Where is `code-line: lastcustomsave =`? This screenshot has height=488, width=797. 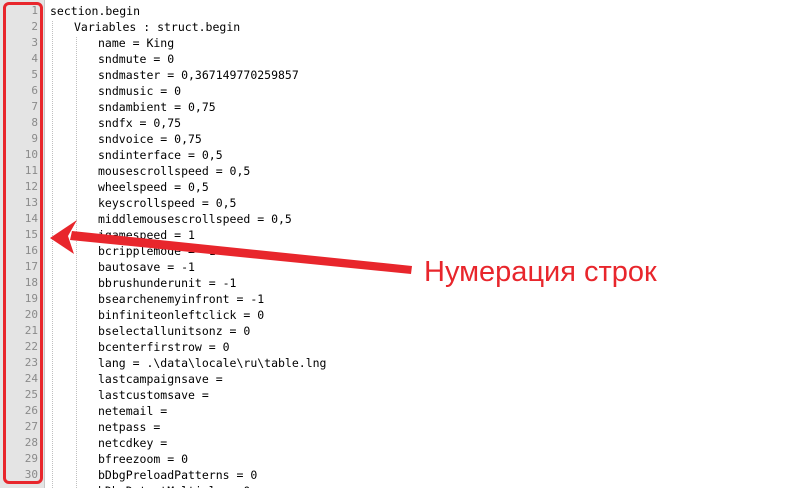 code-line: lastcustomsave = is located at coordinates (153, 395).